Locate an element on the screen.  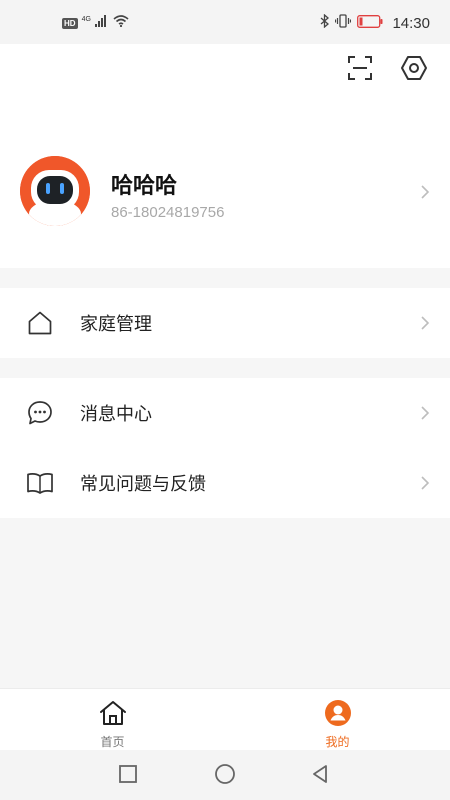
hd-badge: HD is located at coordinates (70, 23).